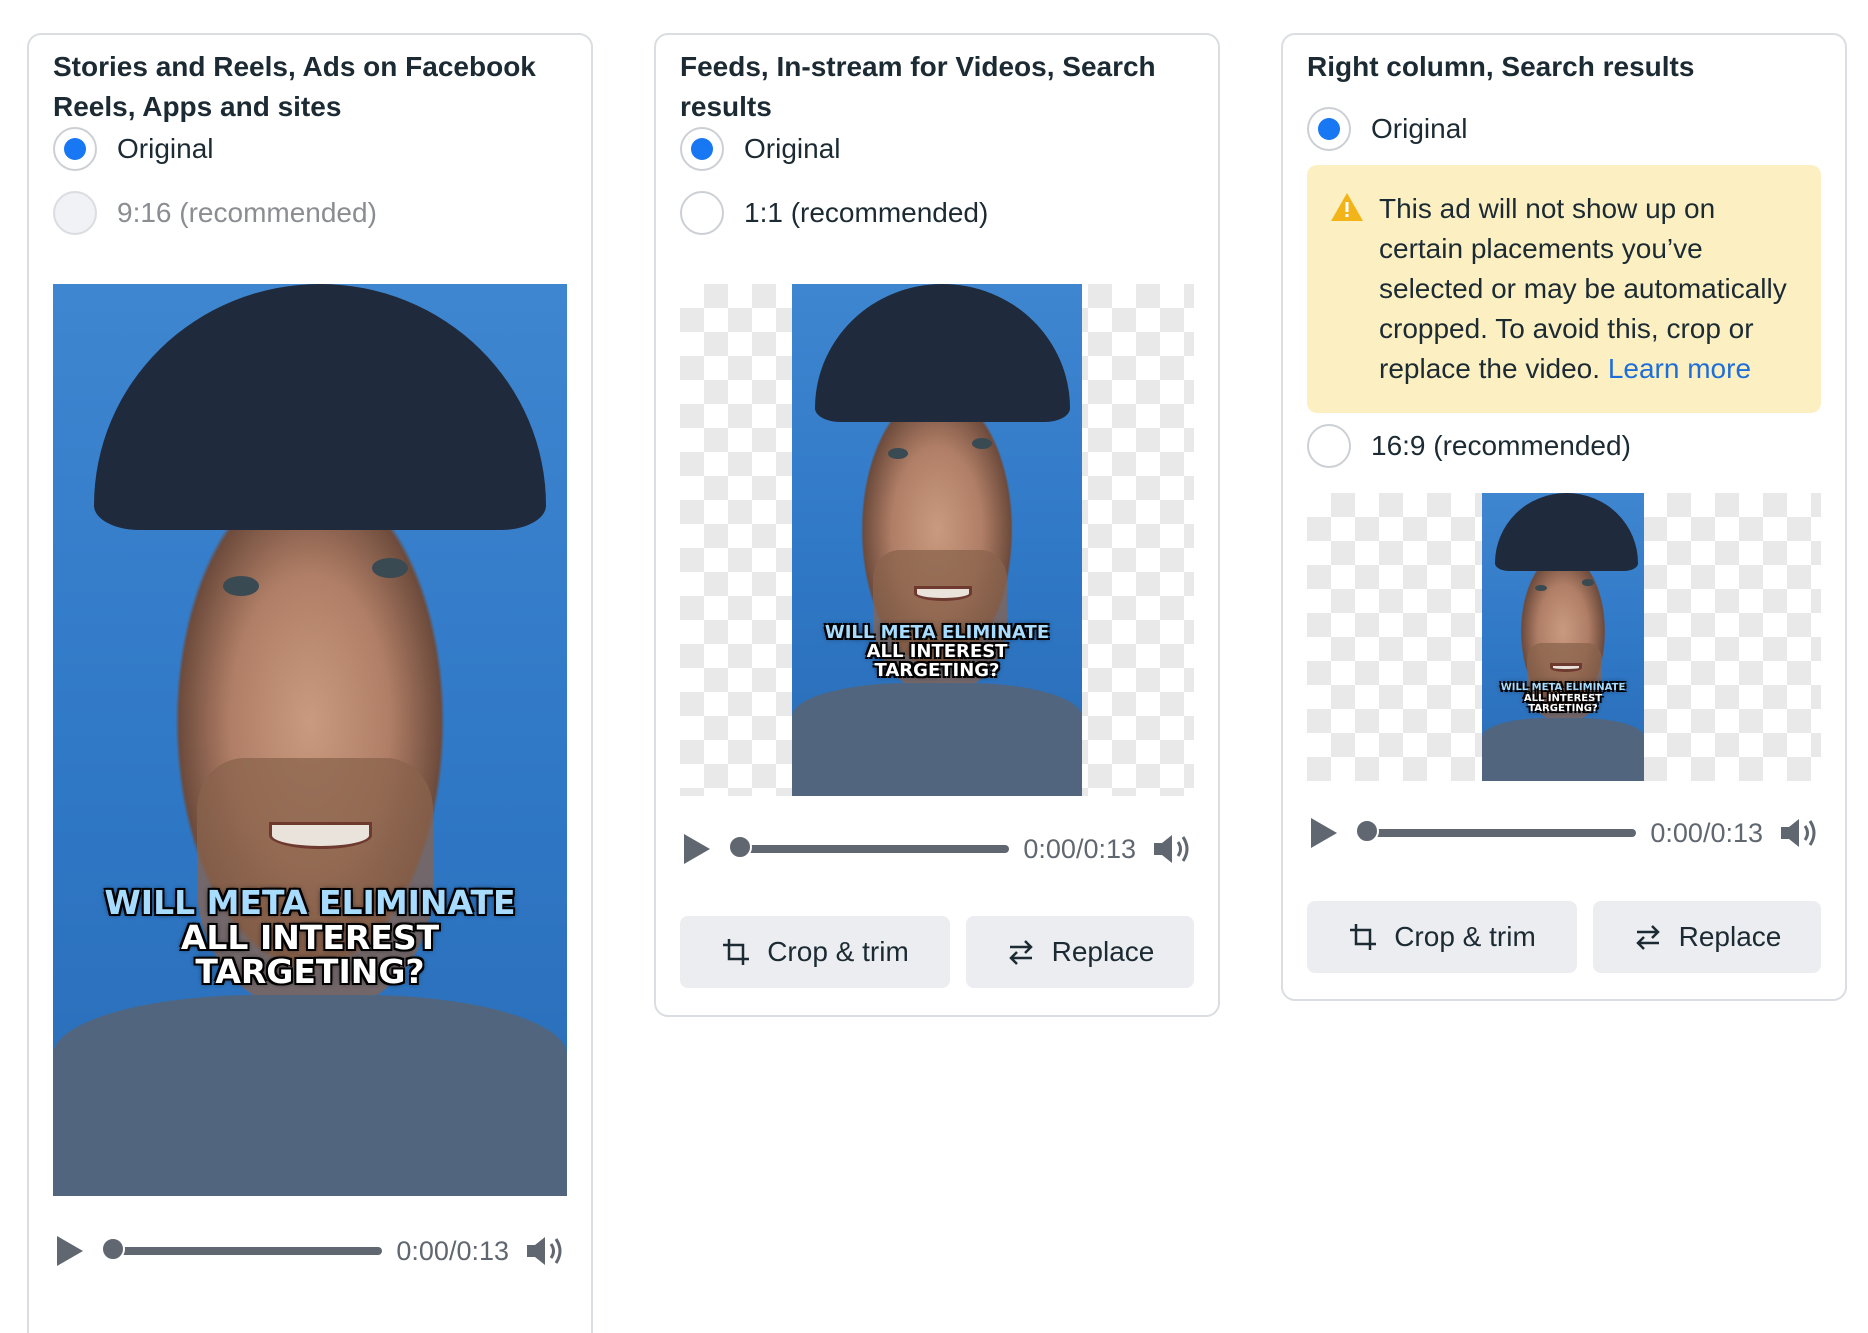 The width and height of the screenshot is (1868, 1333). I want to click on warning-triangle-icon, so click(1347, 207).